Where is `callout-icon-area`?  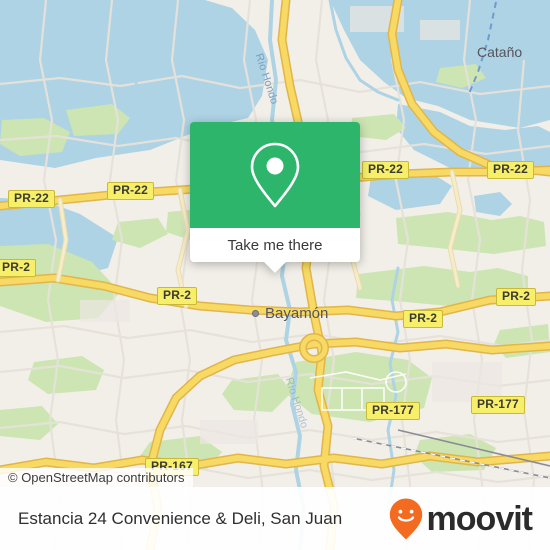 callout-icon-area is located at coordinates (275, 175).